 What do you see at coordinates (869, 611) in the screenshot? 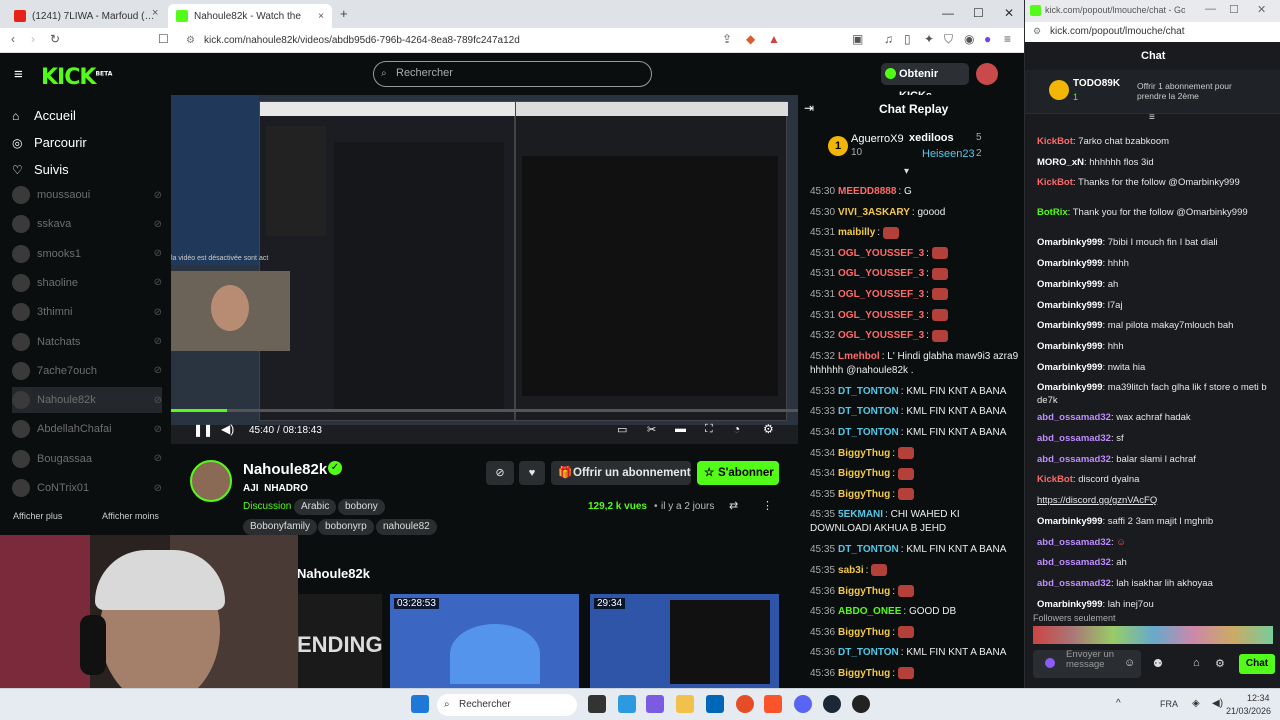
I see `message-username: ABDO_ONEE` at bounding box center [869, 611].